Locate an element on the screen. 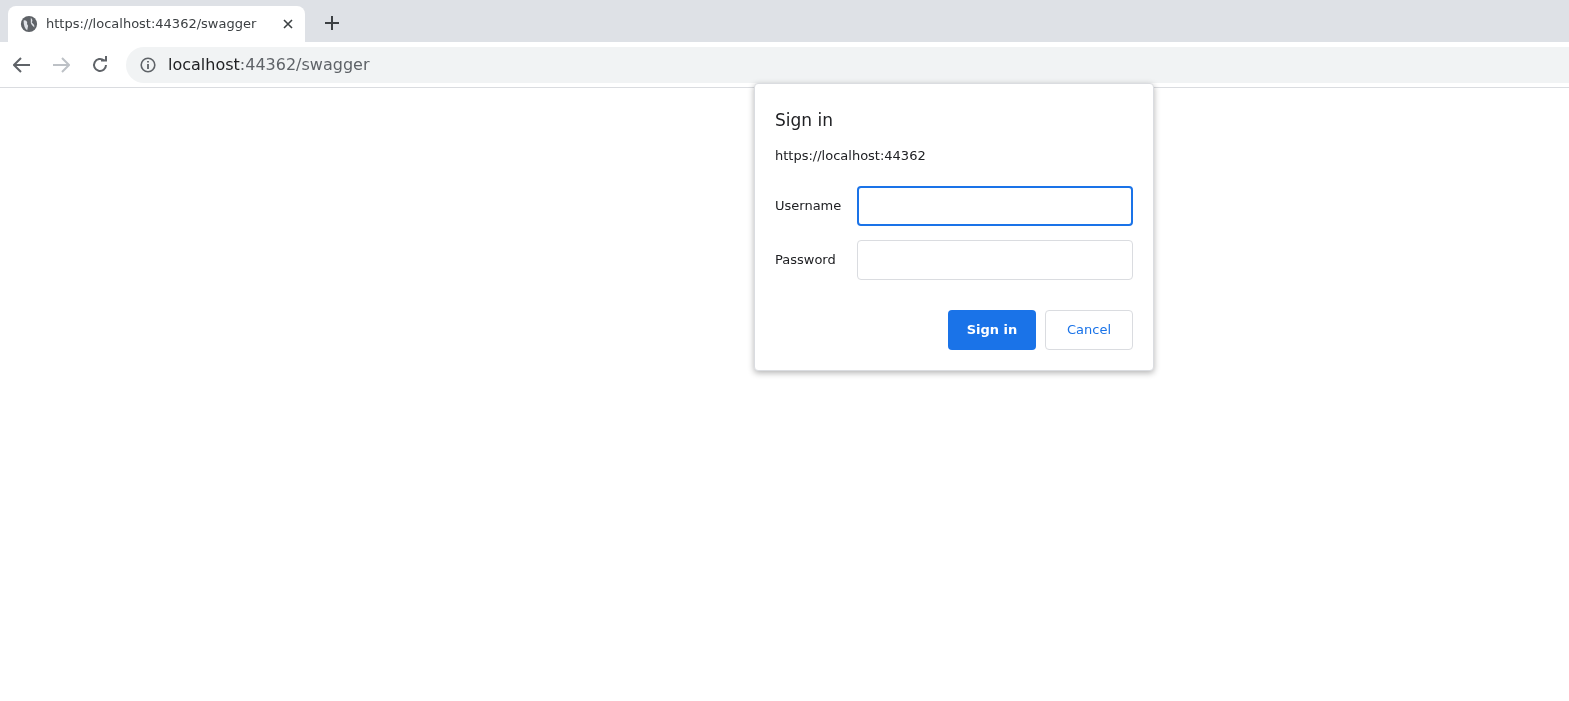  field-label: Password is located at coordinates (806, 260).